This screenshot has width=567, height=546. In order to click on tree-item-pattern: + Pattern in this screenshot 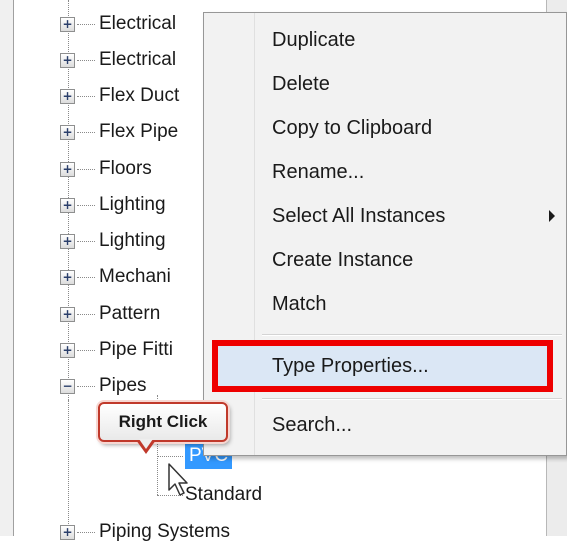, I will do `click(110, 314)`.